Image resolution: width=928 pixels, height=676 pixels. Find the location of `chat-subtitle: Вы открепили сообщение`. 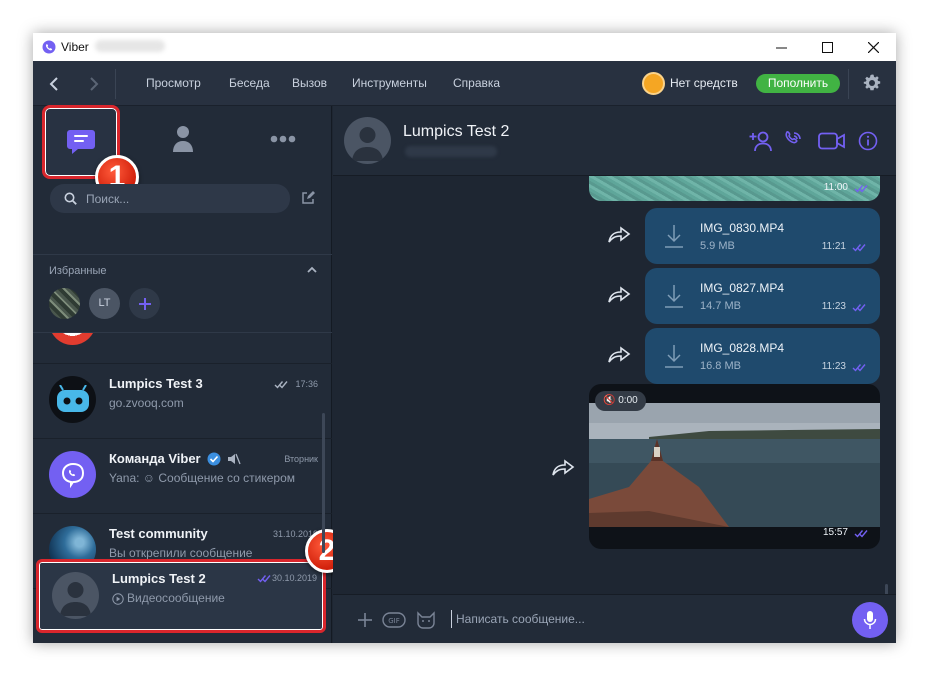

chat-subtitle: Вы открепили сообщение is located at coordinates (181, 553).